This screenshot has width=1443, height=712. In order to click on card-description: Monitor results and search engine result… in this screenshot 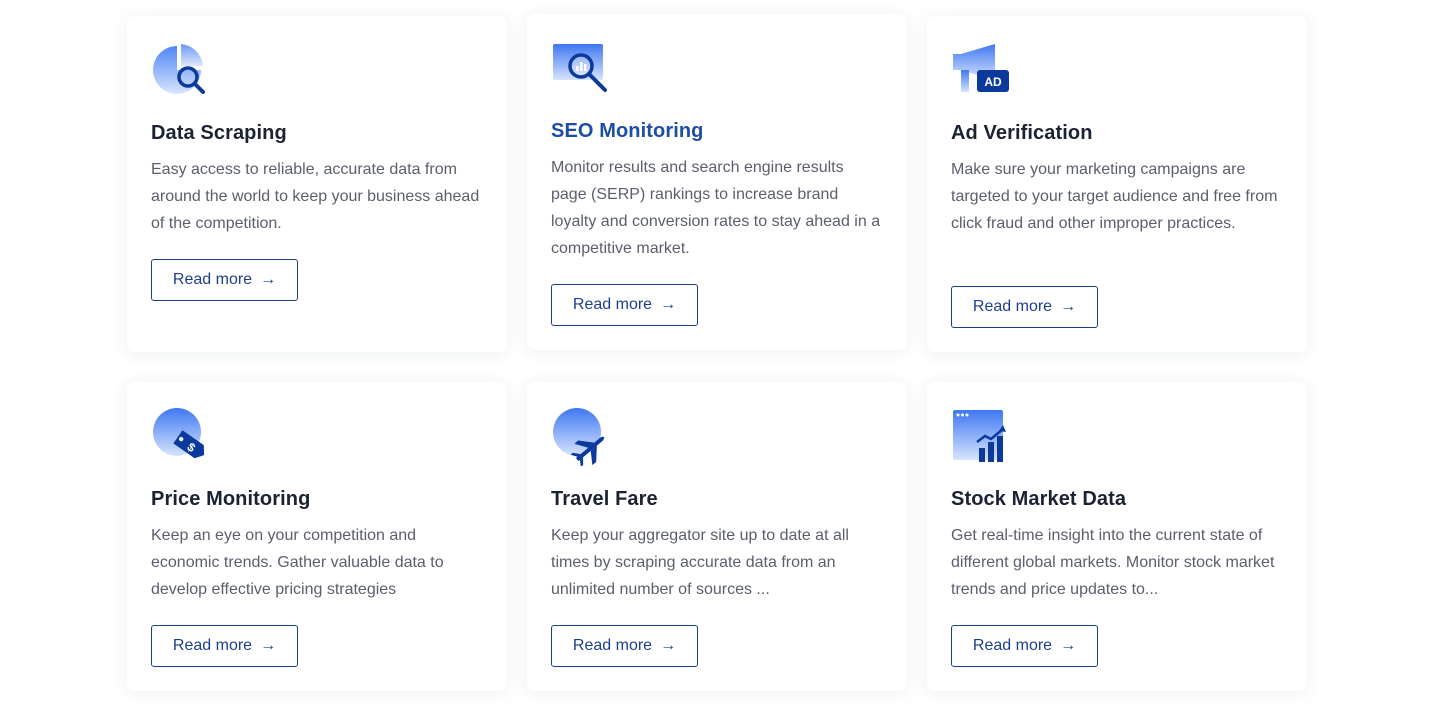, I will do `click(716, 208)`.